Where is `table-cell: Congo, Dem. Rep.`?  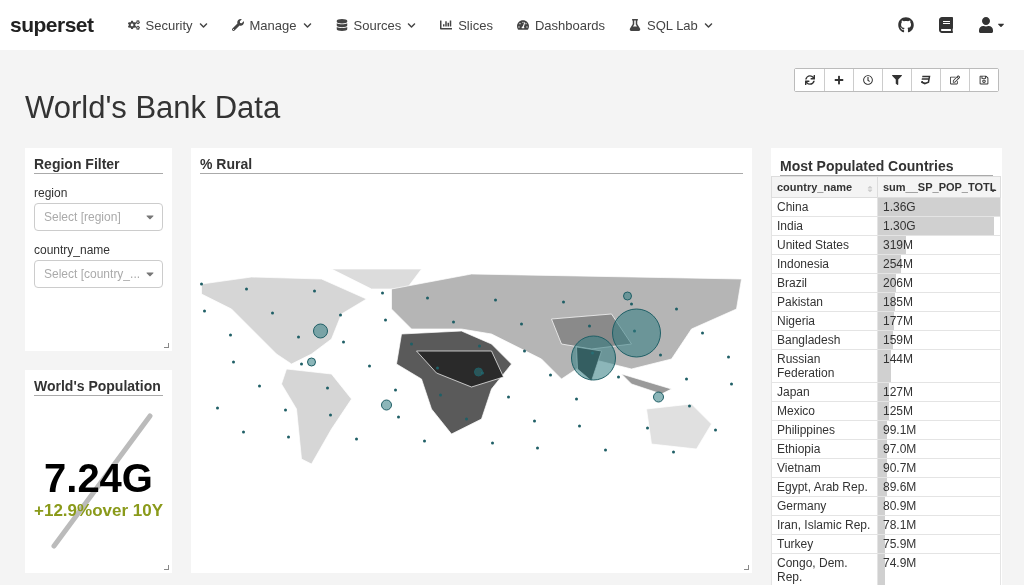
table-cell: Congo, Dem. Rep. is located at coordinates (824, 569).